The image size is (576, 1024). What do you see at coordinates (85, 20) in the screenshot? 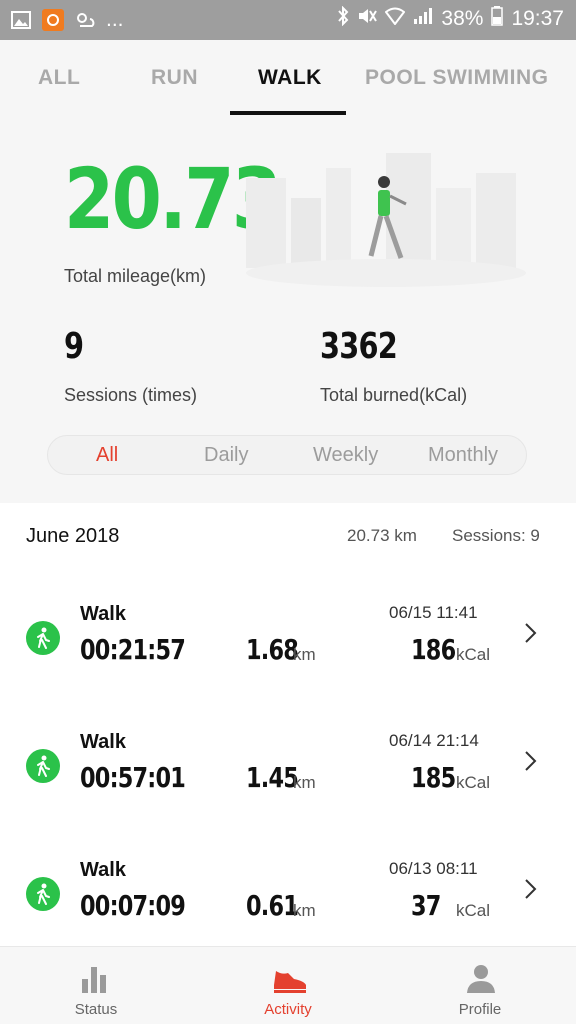
I see `weather-icon` at bounding box center [85, 20].